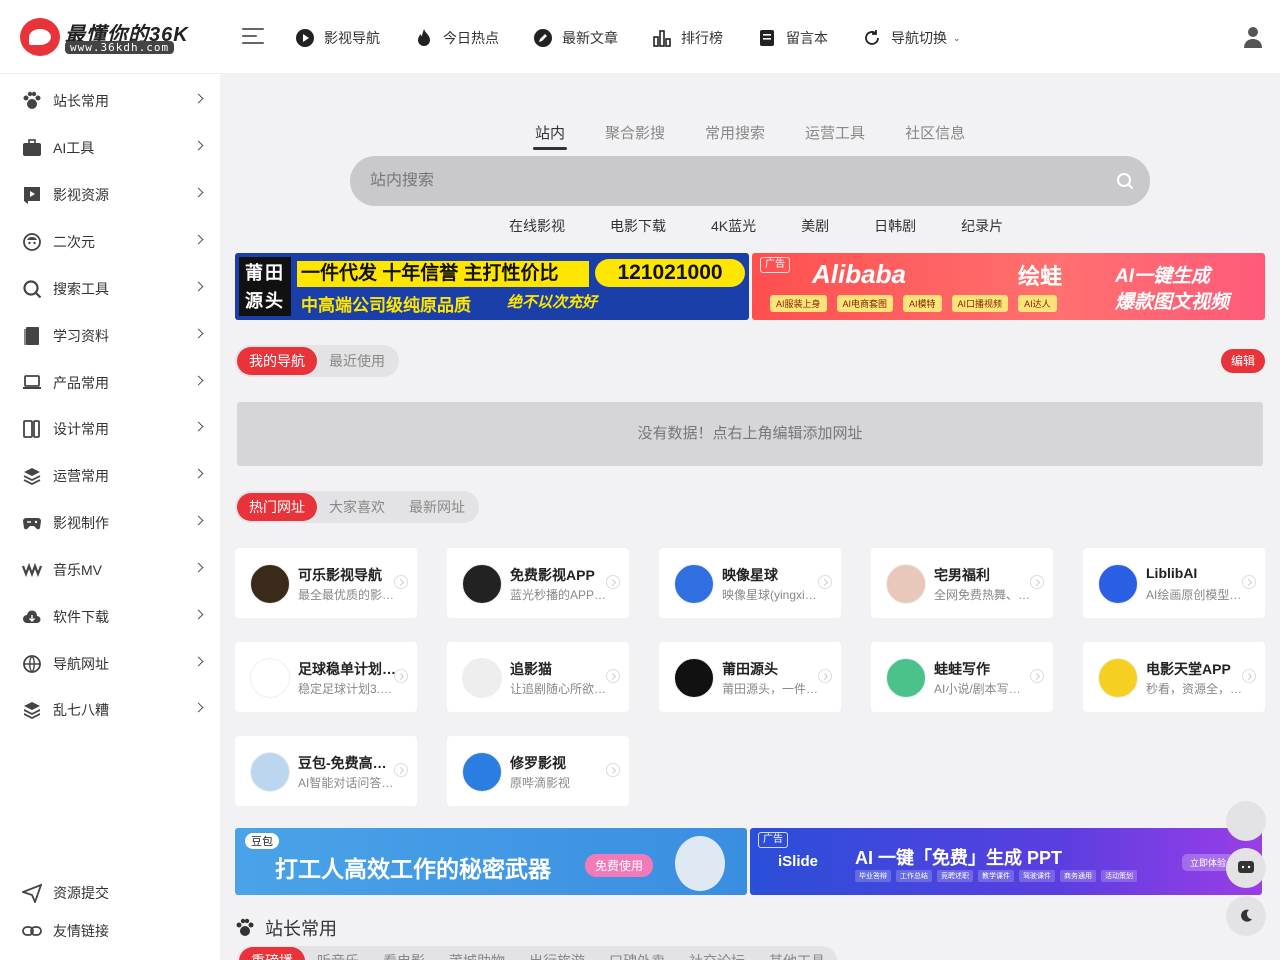  Describe the element at coordinates (775, 265) in the screenshot. I see `ad-tag: 广告` at that location.